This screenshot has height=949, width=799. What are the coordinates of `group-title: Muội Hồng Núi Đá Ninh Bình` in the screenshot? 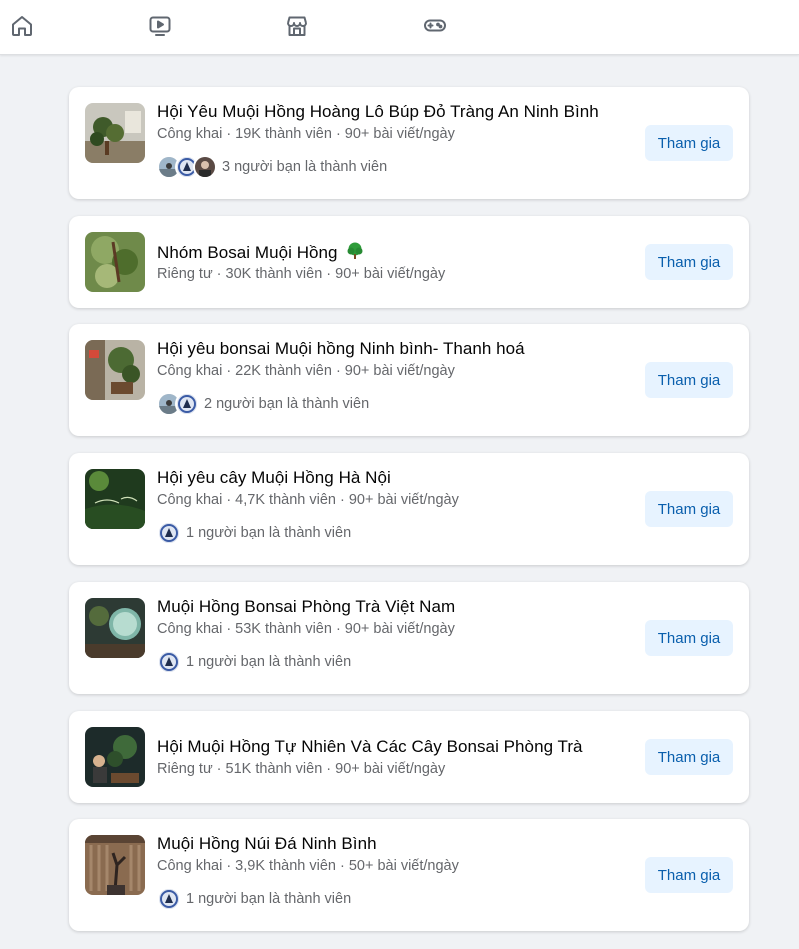 It's located at (267, 844).